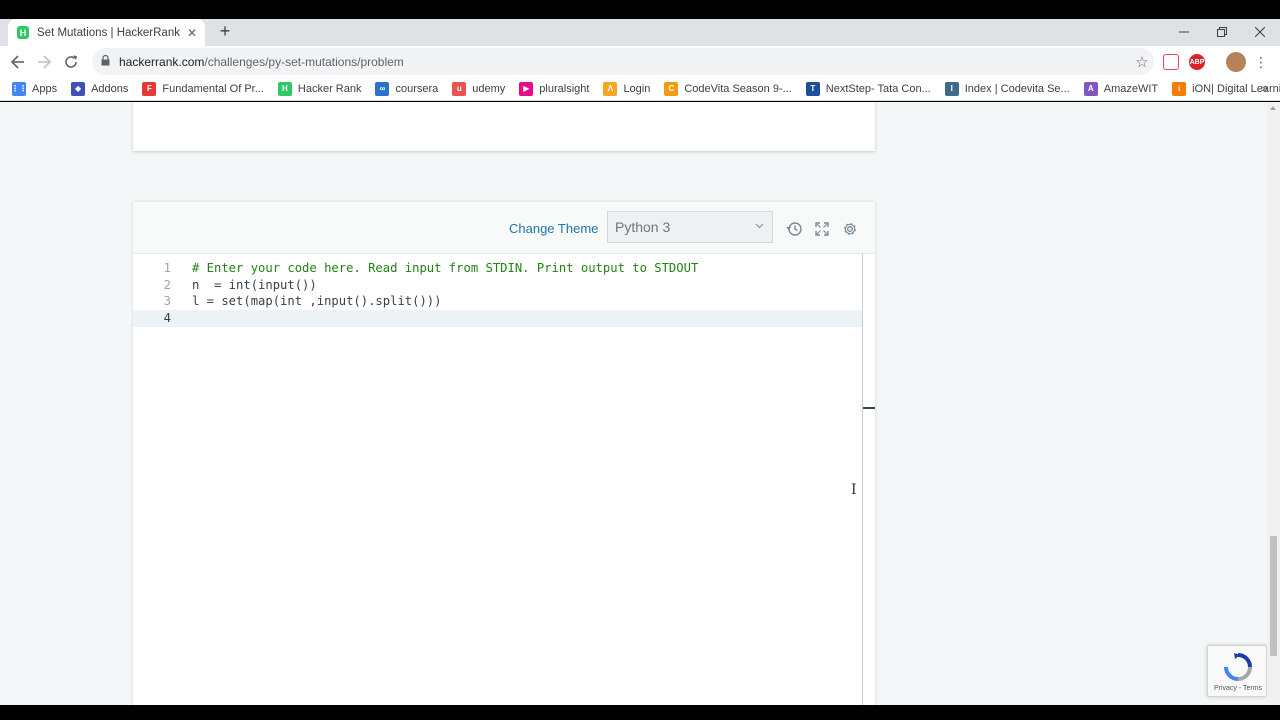  What do you see at coordinates (1261, 62) in the screenshot?
I see `browser-menu-icon: ⋮` at bounding box center [1261, 62].